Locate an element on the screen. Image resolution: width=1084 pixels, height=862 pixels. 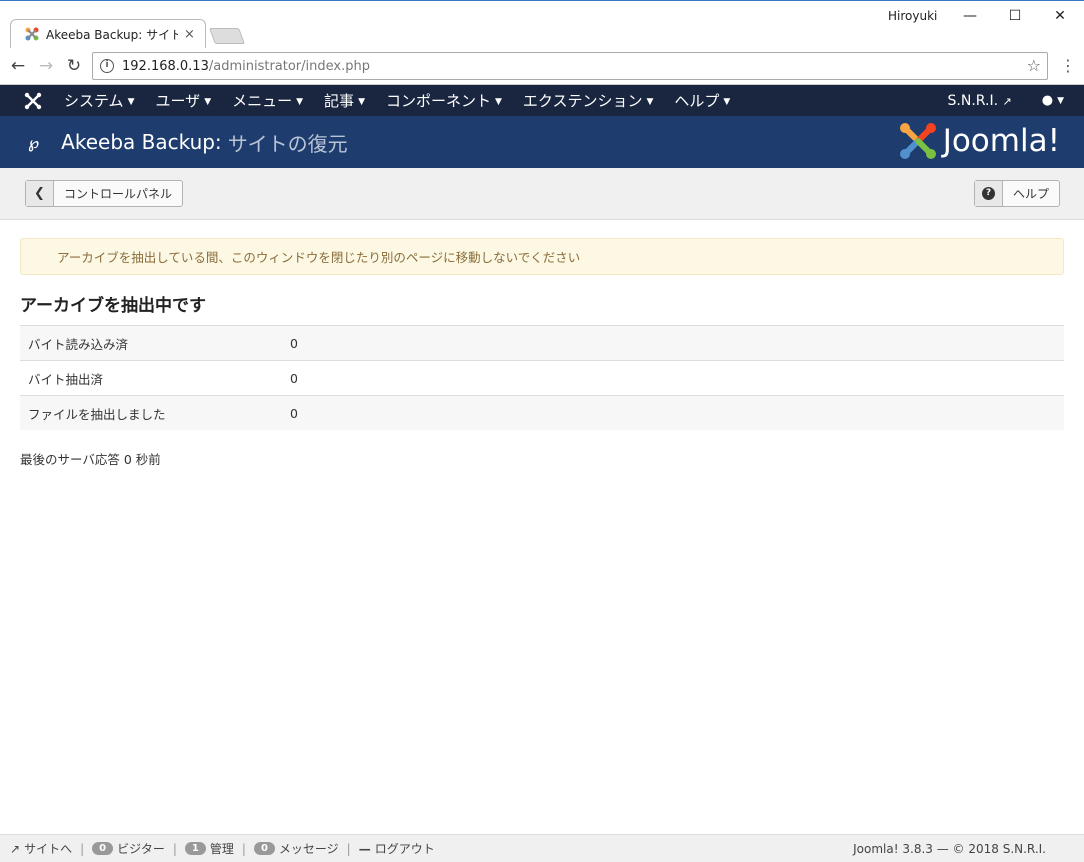
page-title: Akeeba Backup: is located at coordinates (141, 142).